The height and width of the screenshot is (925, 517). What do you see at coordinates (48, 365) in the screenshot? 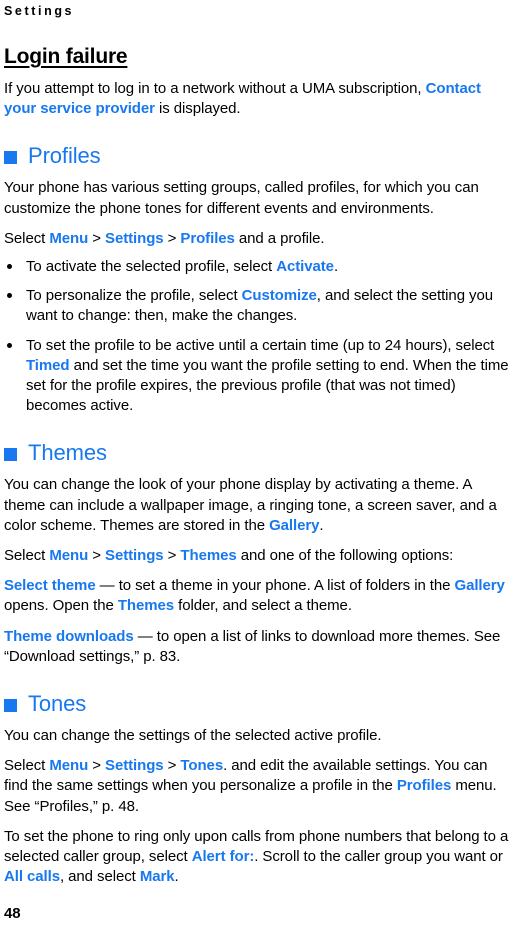
I see `ui-term-timed: Timed` at bounding box center [48, 365].